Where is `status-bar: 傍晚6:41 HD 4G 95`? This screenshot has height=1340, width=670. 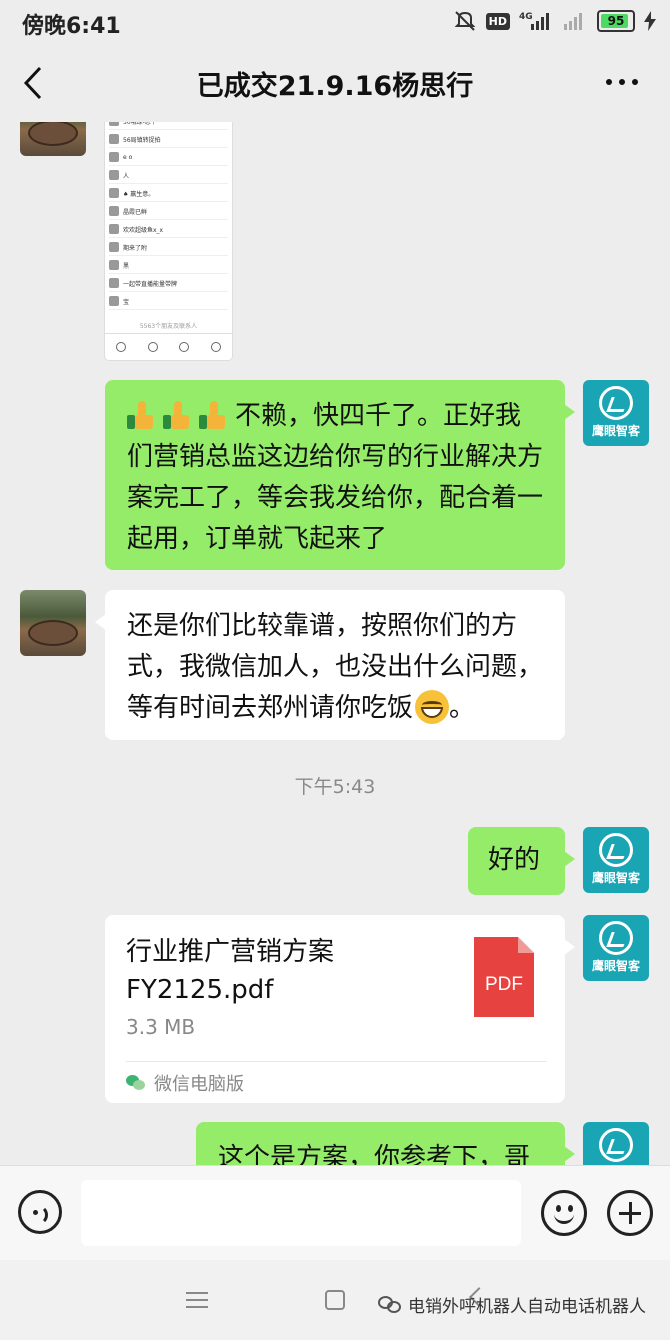
status-bar: 傍晚6:41 HD 4G 95 is located at coordinates (335, 21).